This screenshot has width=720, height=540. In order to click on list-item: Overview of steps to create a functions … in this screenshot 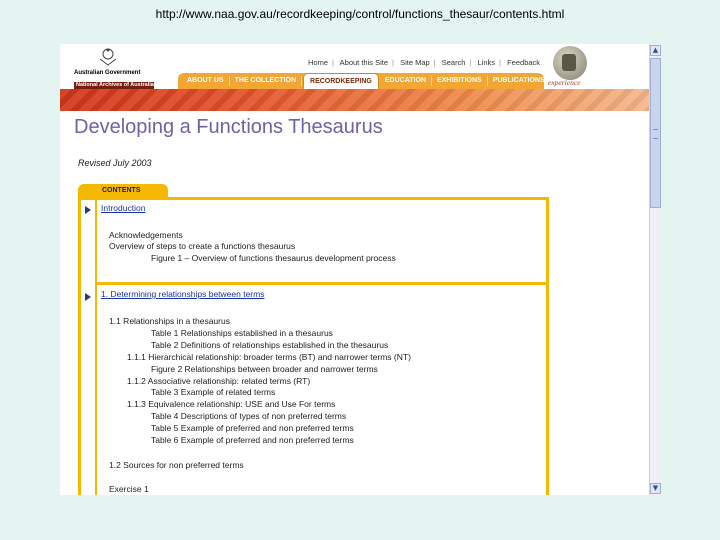, I will do `click(202, 246)`.